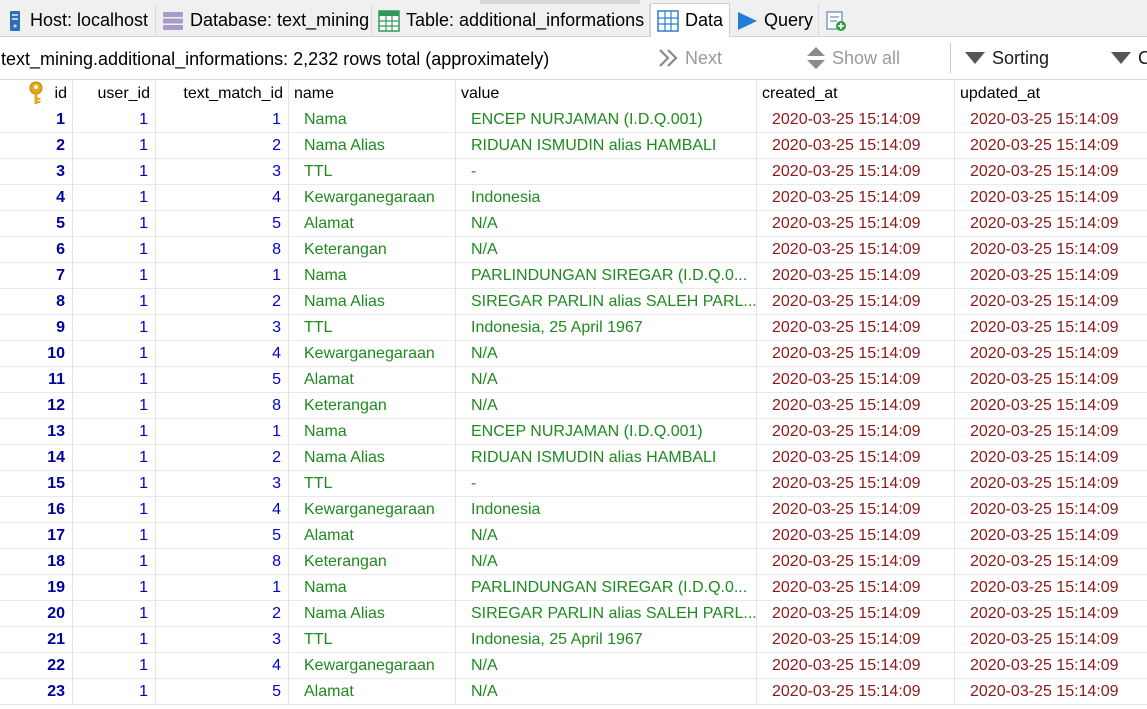 This screenshot has width=1147, height=709. I want to click on cell-text-match-id: 8, so click(222, 406).